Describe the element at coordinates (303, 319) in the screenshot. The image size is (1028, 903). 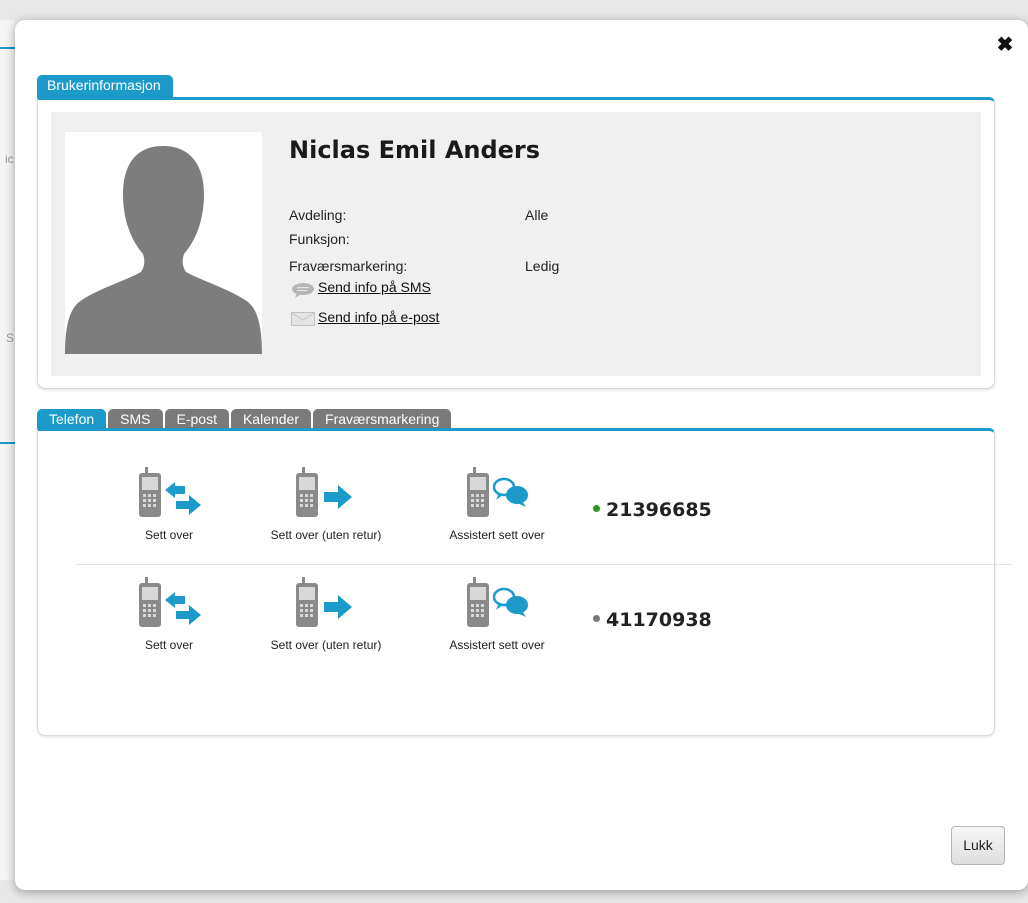
I see `envelope-icon` at that location.